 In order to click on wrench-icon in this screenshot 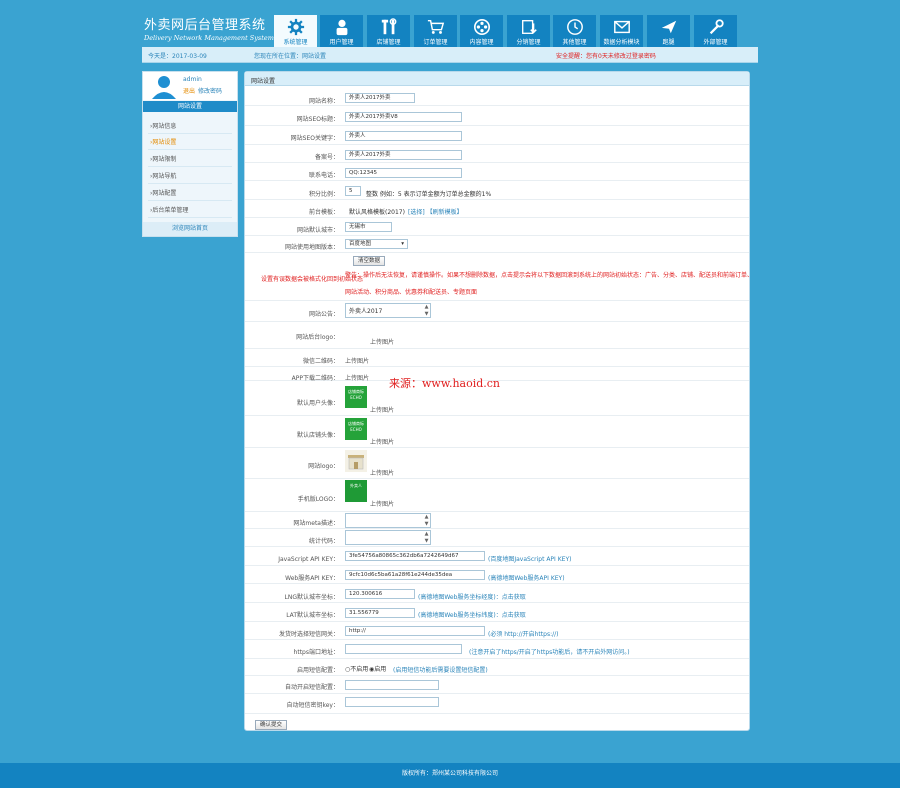, I will do `click(716, 27)`.